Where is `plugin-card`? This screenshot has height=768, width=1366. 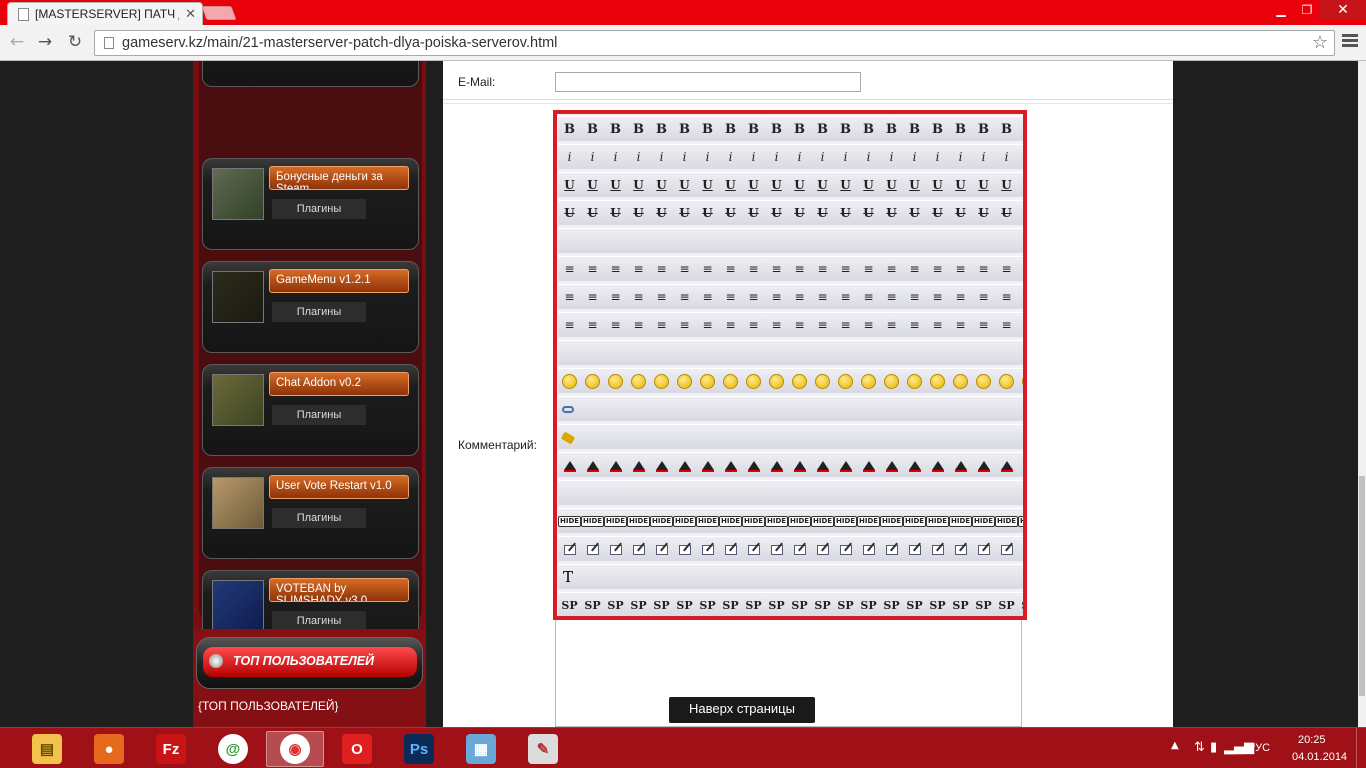 plugin-card is located at coordinates (310, 74).